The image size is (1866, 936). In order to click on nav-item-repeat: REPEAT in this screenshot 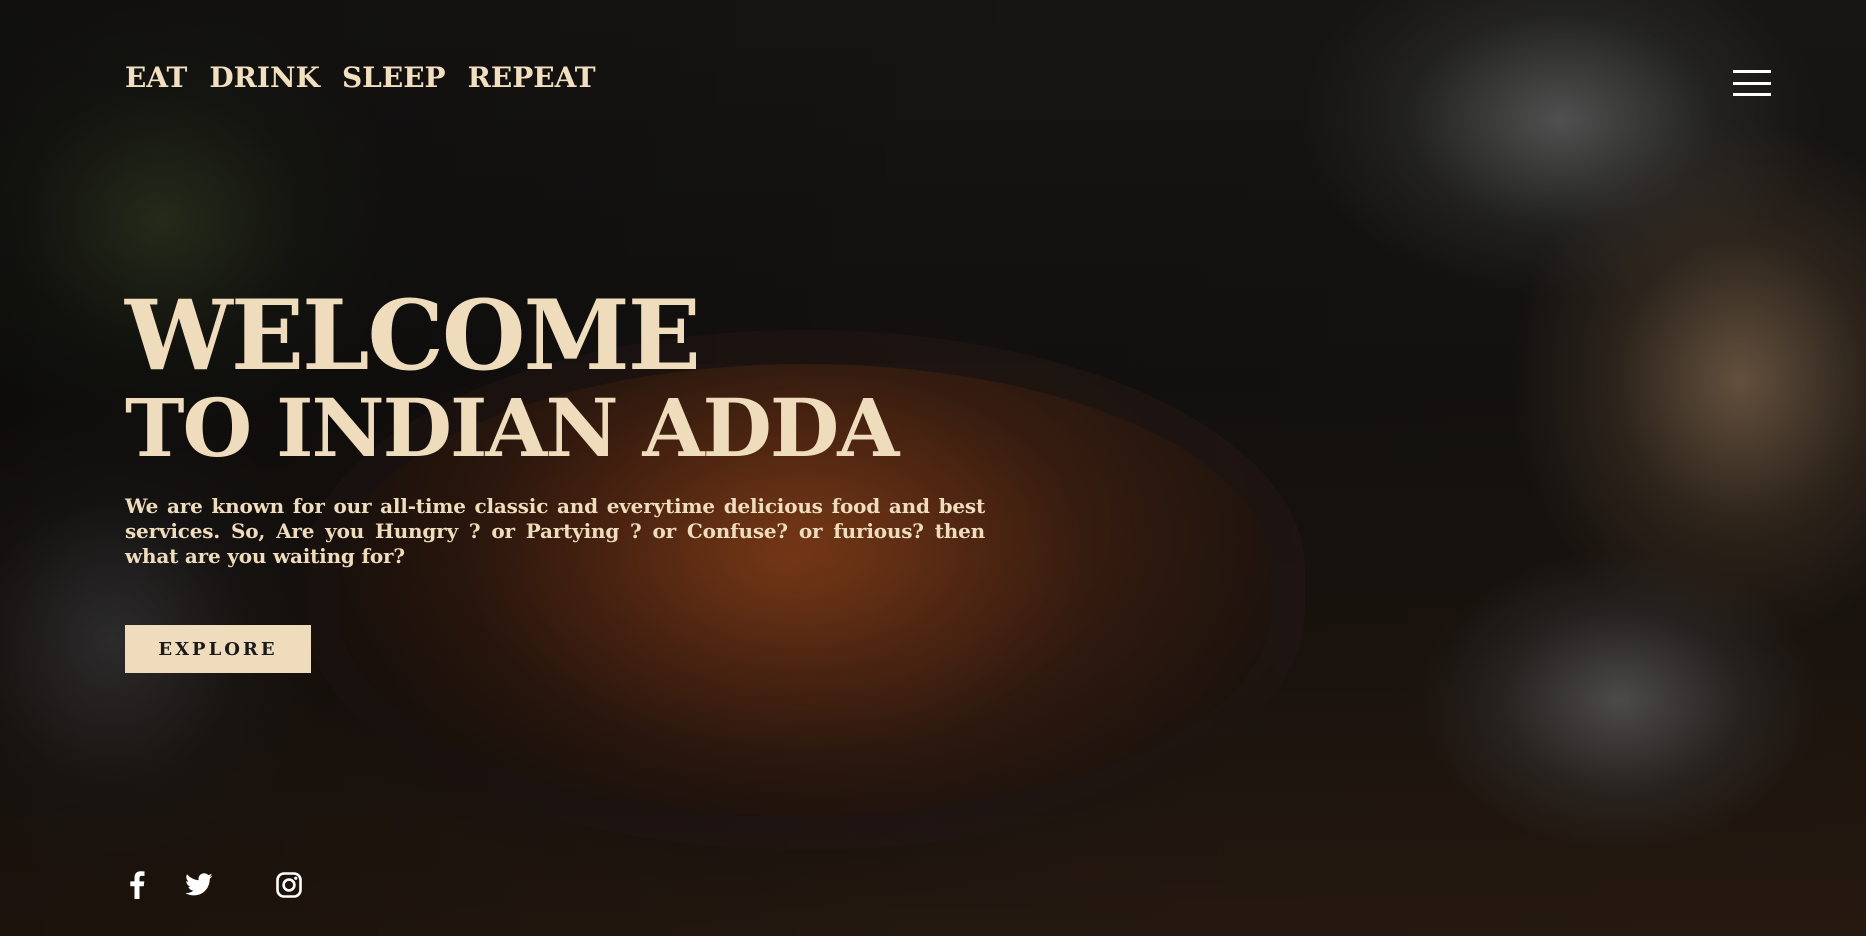, I will do `click(532, 78)`.